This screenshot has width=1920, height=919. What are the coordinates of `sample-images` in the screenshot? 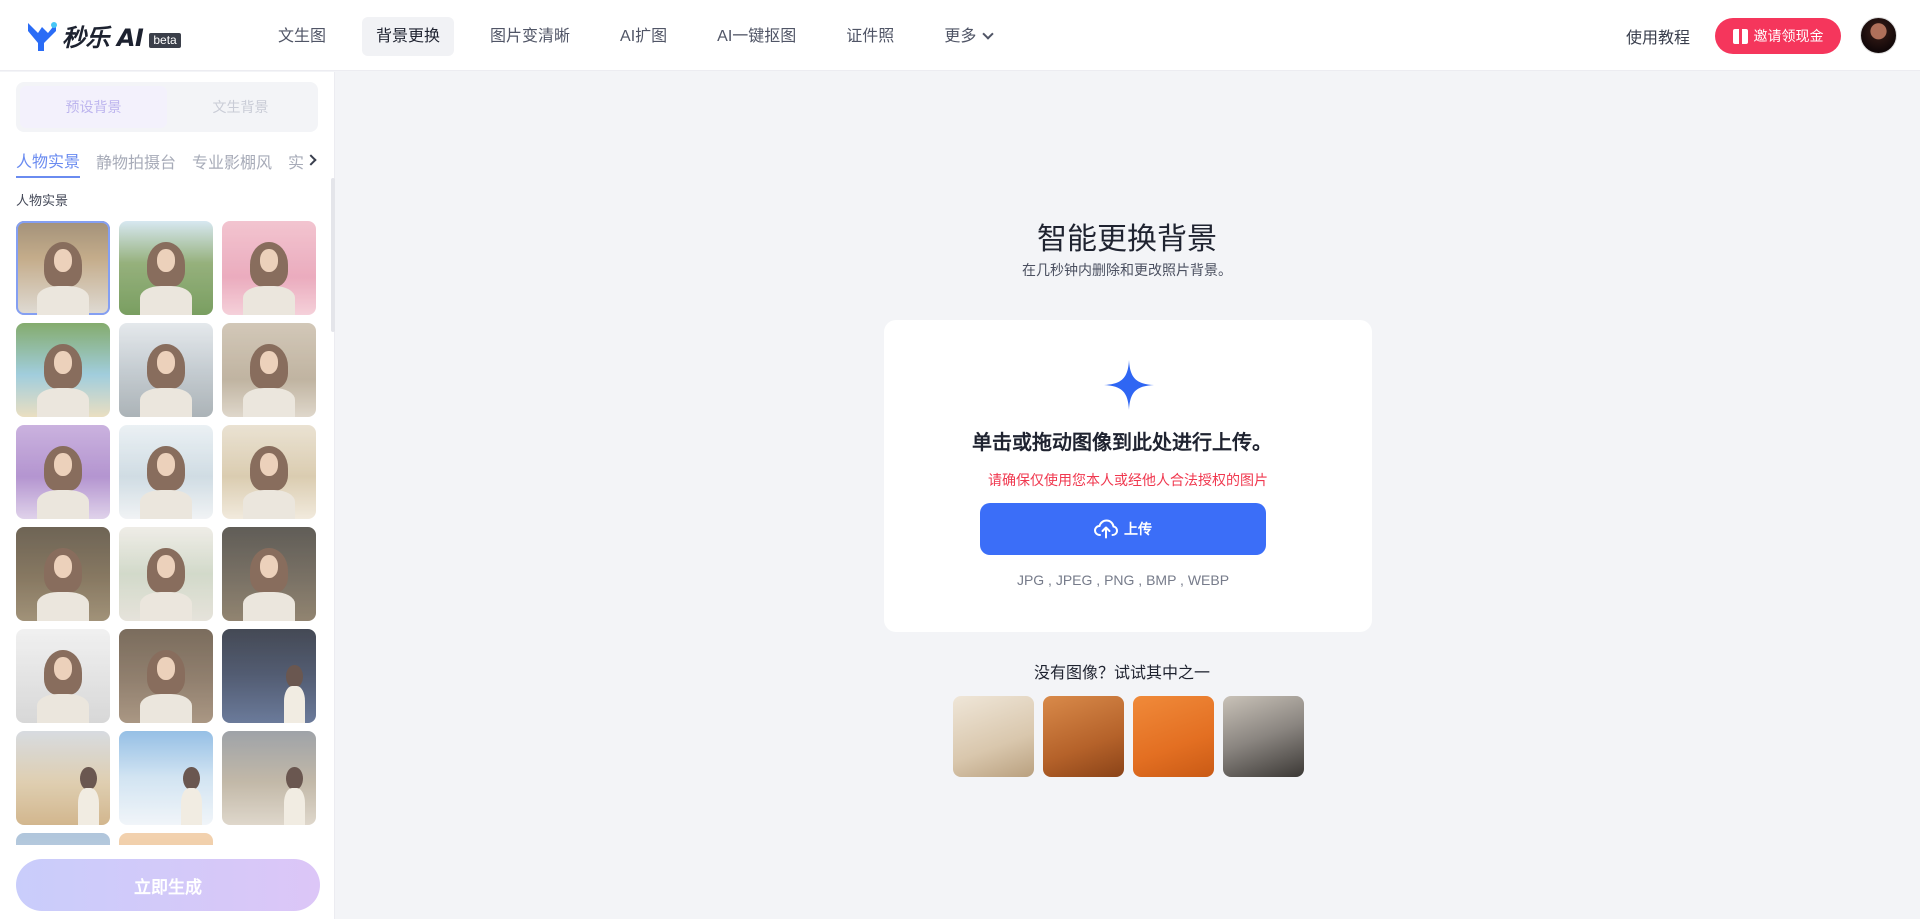 It's located at (1133, 736).